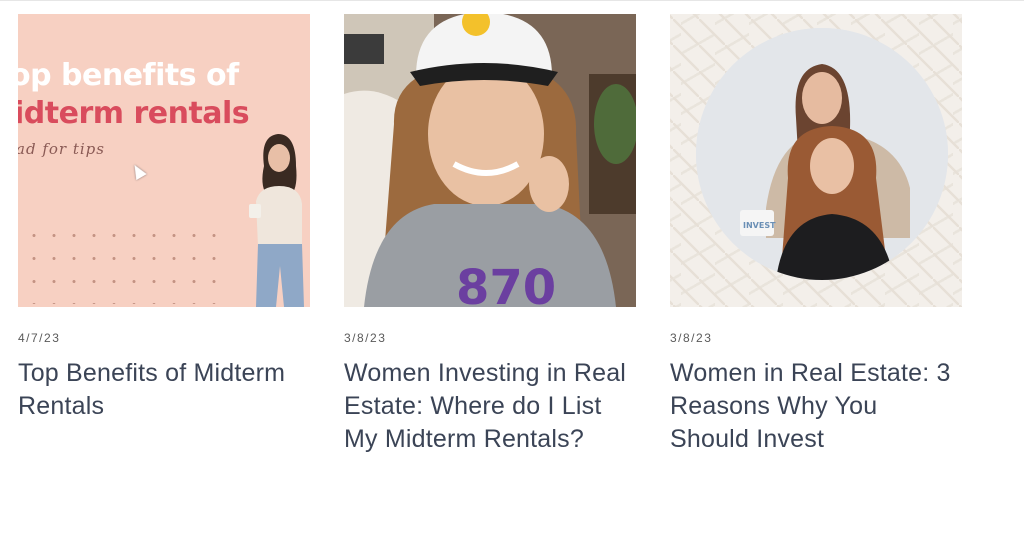 This screenshot has width=1024, height=552. What do you see at coordinates (128, 75) in the screenshot?
I see `thumbnail-headline-line1: op benefits of` at bounding box center [128, 75].